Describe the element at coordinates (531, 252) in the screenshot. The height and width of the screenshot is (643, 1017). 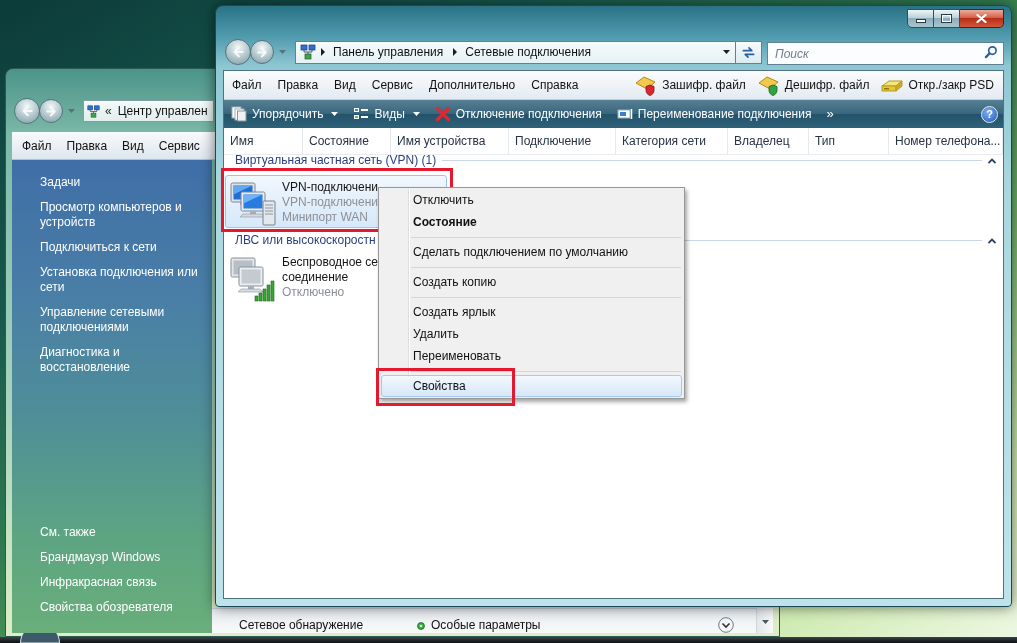
I see `menu-item: Сделать подключением по умолчанию` at that location.